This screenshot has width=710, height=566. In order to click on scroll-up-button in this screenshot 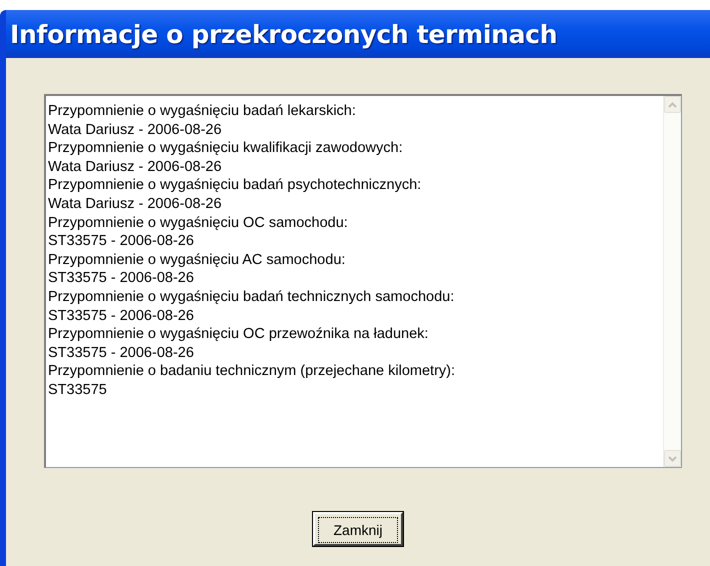, I will do `click(672, 104)`.